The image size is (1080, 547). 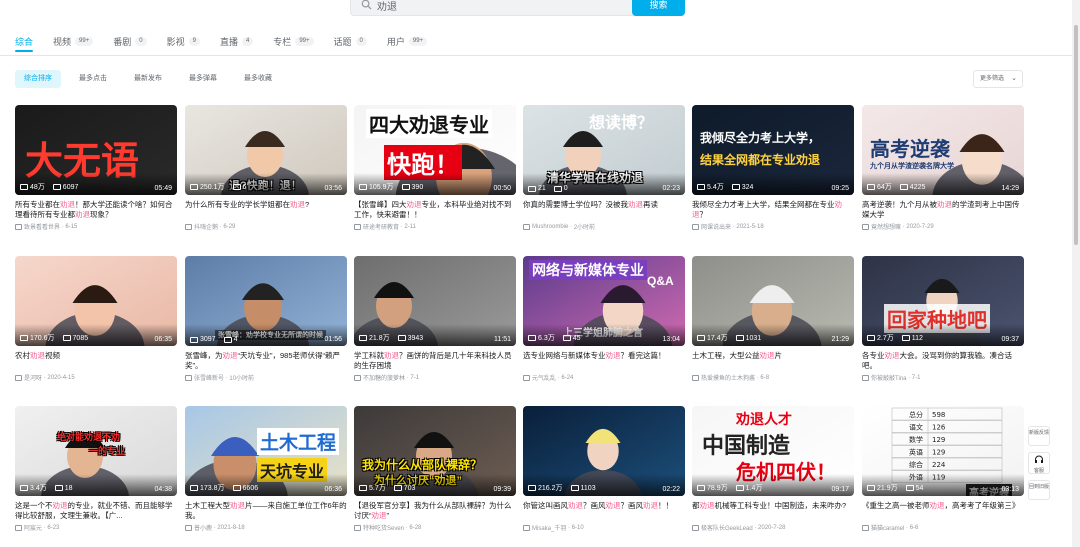 What do you see at coordinates (203, 79) in the screenshot?
I see `sort-option-3: 最多弹幕` at bounding box center [203, 79].